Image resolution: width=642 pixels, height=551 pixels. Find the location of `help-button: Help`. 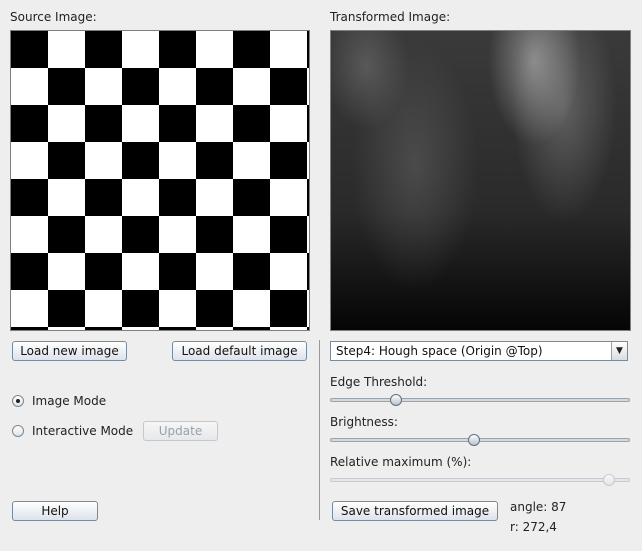

help-button: Help is located at coordinates (55, 511).